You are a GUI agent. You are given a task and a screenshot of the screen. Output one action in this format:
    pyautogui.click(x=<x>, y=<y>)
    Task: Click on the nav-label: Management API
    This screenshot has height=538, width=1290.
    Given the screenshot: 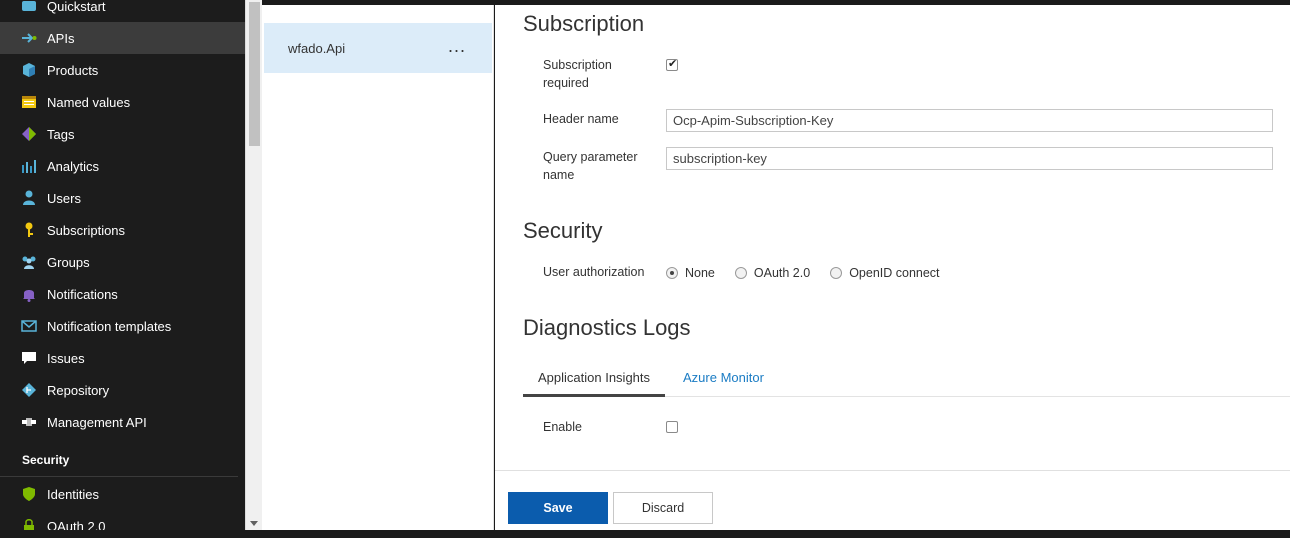 What is the action you would take?
    pyautogui.click(x=97, y=422)
    